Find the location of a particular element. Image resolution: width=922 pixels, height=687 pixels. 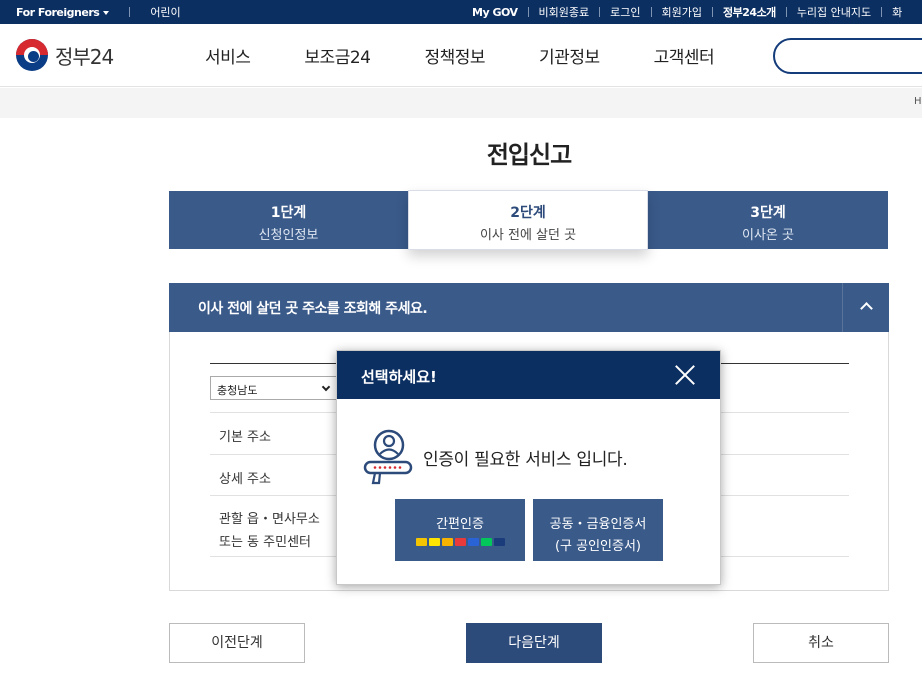

dialog-header: 선택하세요! is located at coordinates (528, 375).